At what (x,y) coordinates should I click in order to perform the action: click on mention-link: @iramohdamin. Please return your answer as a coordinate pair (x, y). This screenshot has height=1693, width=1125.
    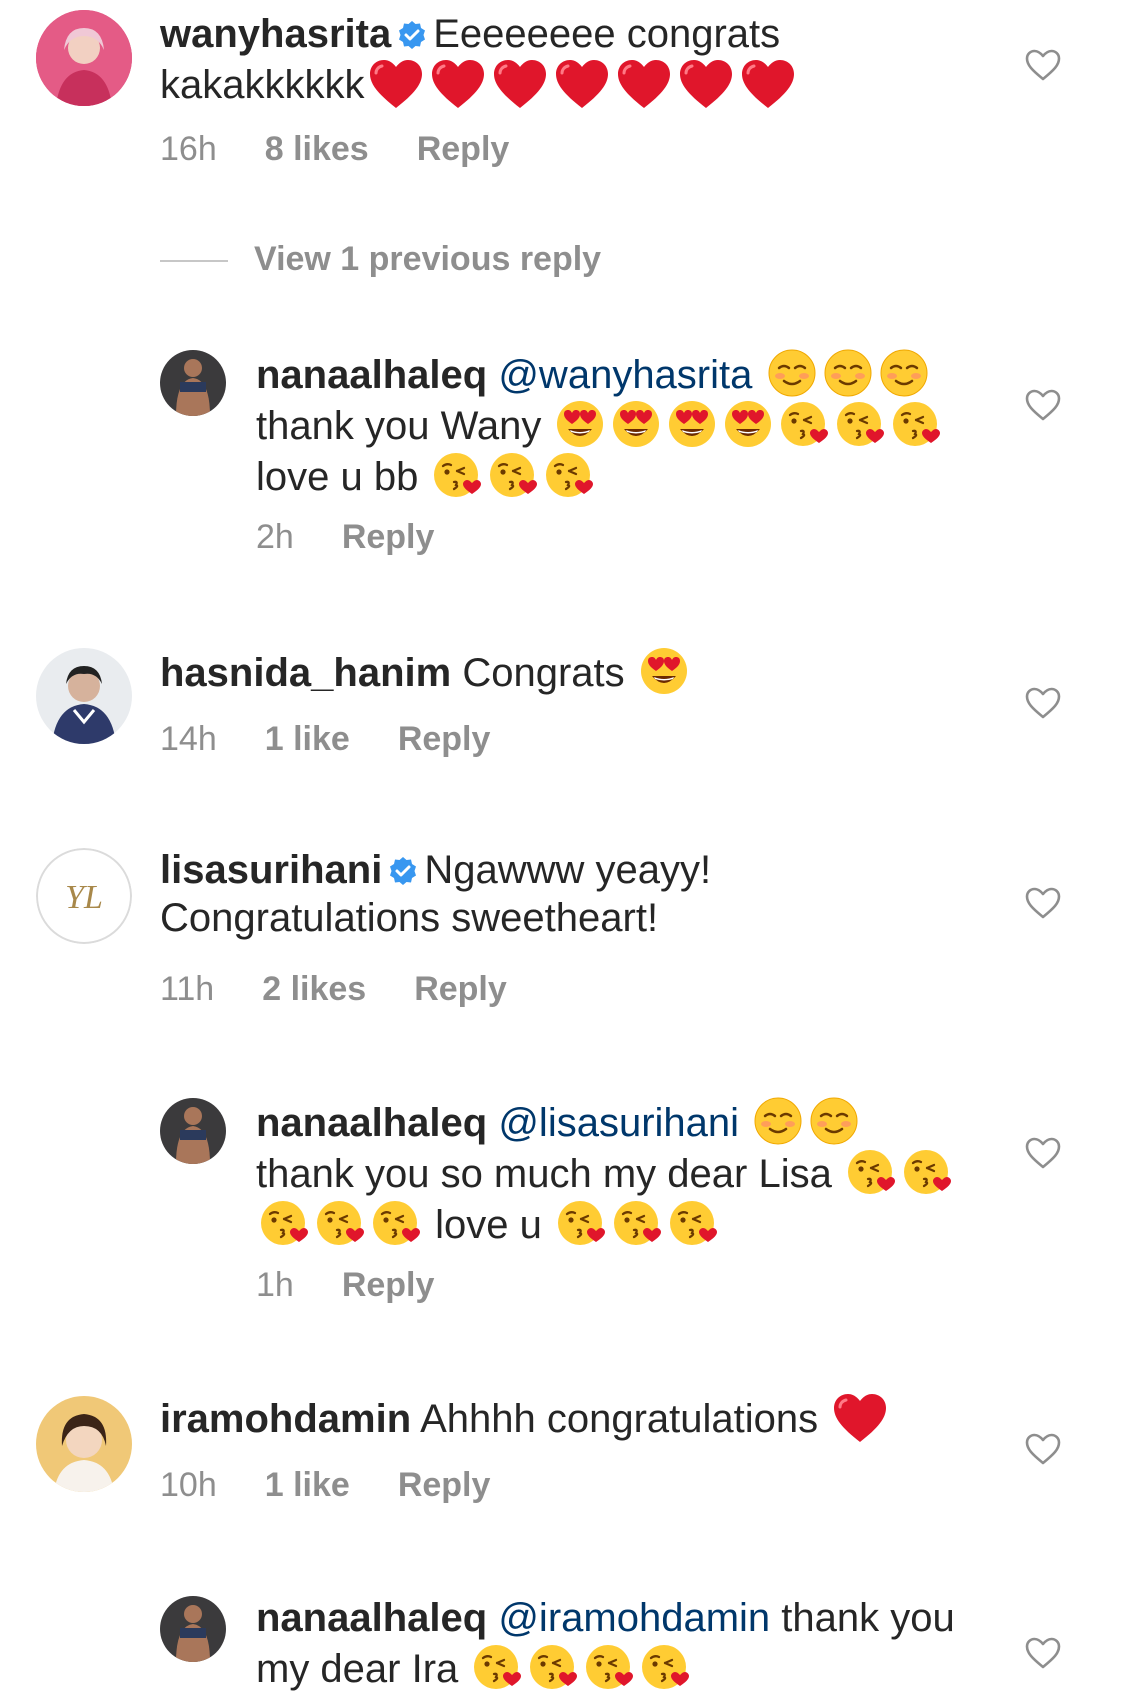
    Looking at the image, I should click on (634, 1618).